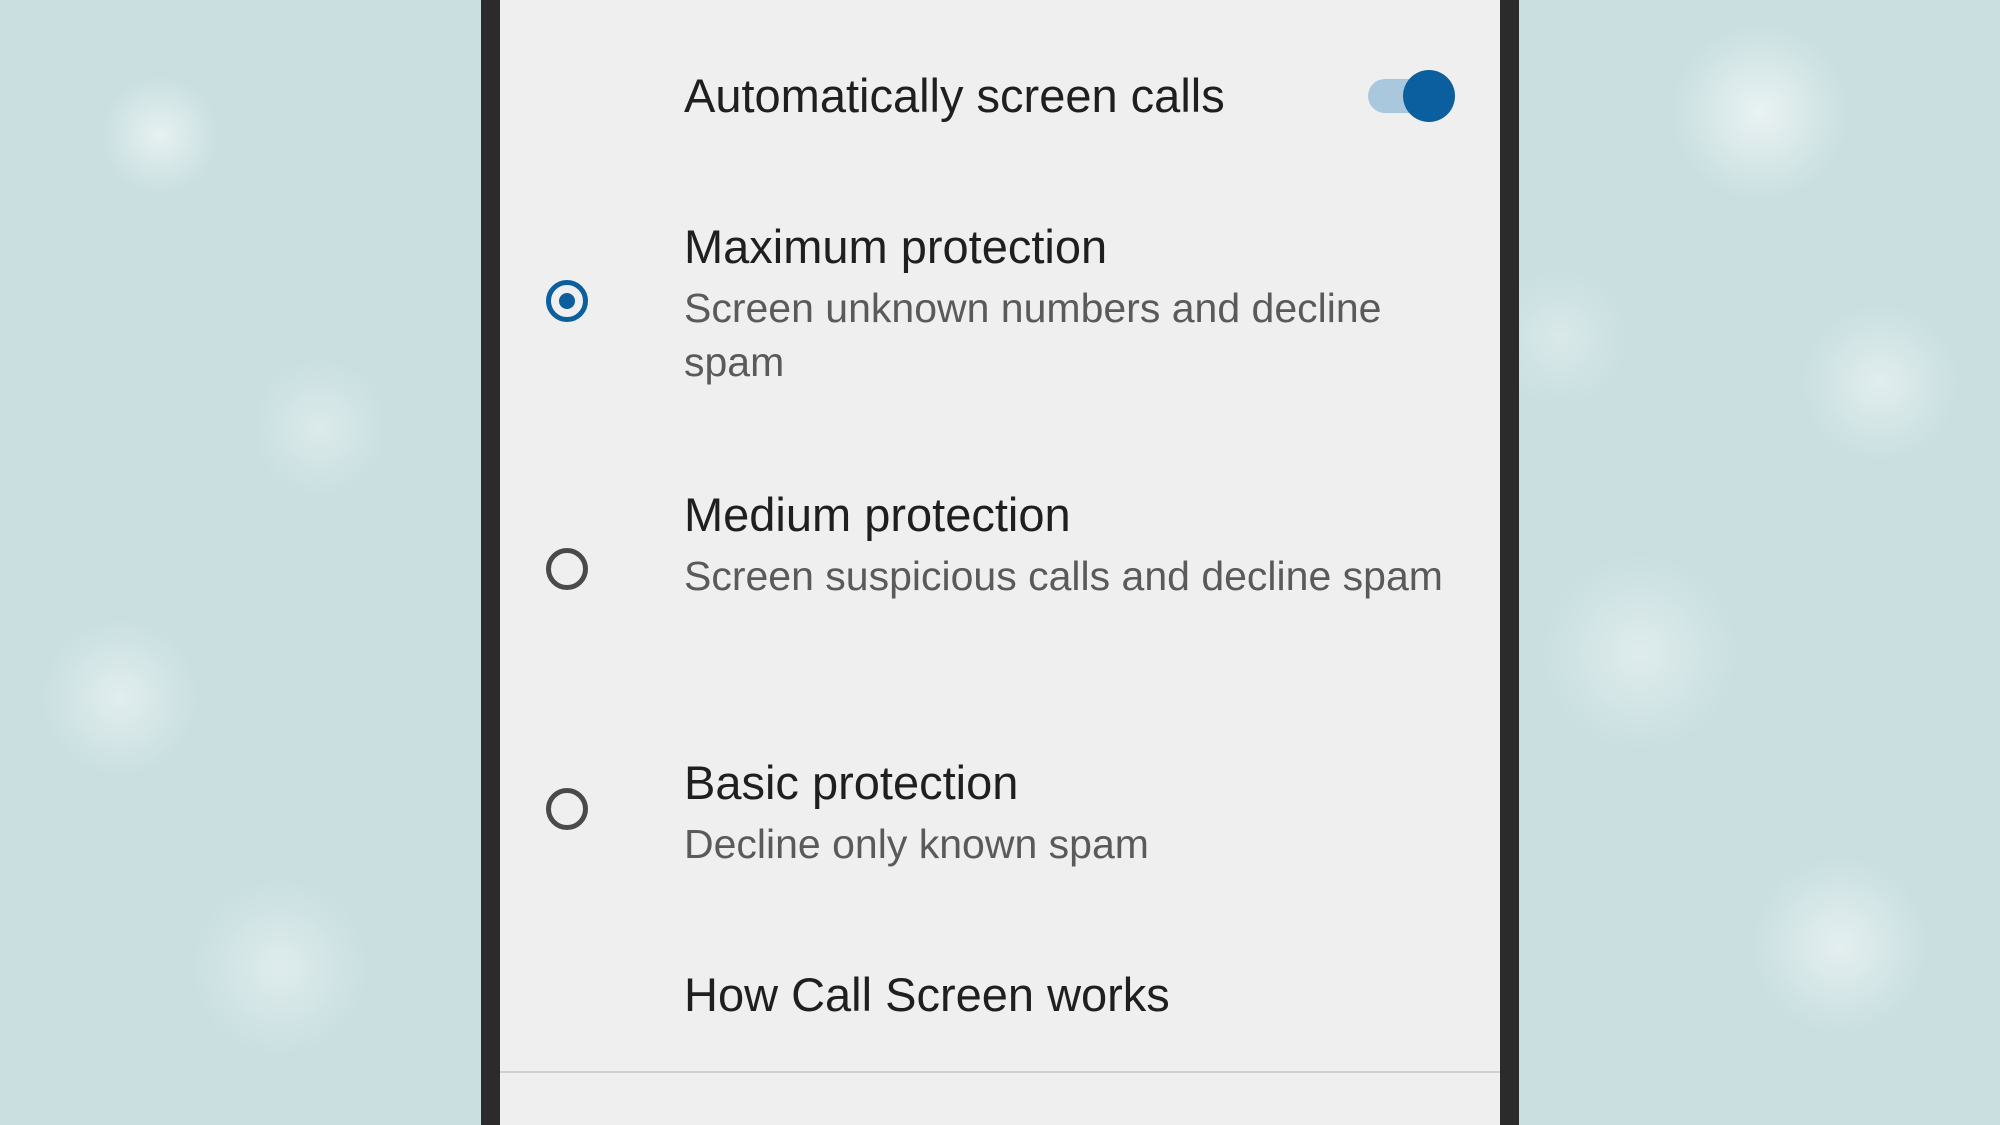  I want to click on auto-screen-row: Automatically screen calls, so click(1000, 95).